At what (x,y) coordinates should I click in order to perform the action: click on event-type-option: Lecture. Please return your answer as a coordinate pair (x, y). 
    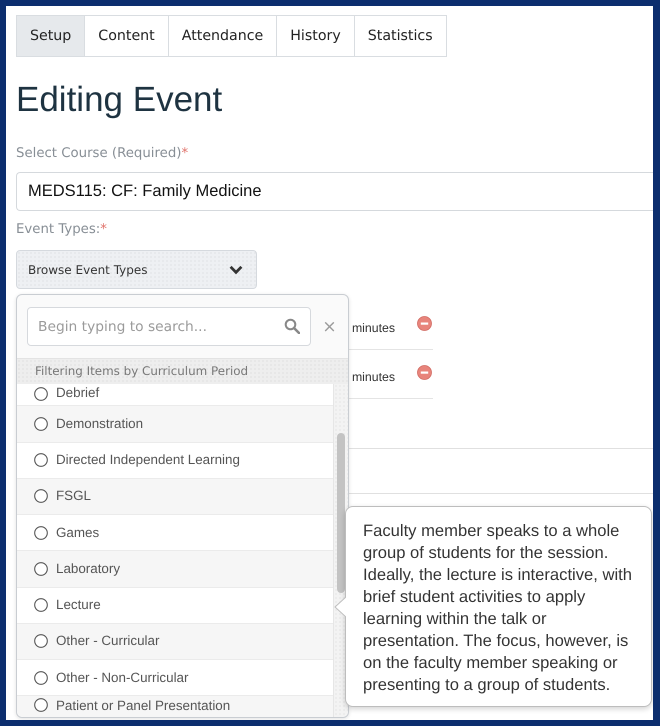
    Looking at the image, I should click on (175, 606).